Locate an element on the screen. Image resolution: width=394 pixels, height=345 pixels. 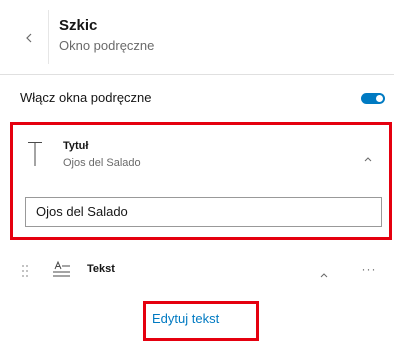
more-options-button: ··· is located at coordinates (369, 269).